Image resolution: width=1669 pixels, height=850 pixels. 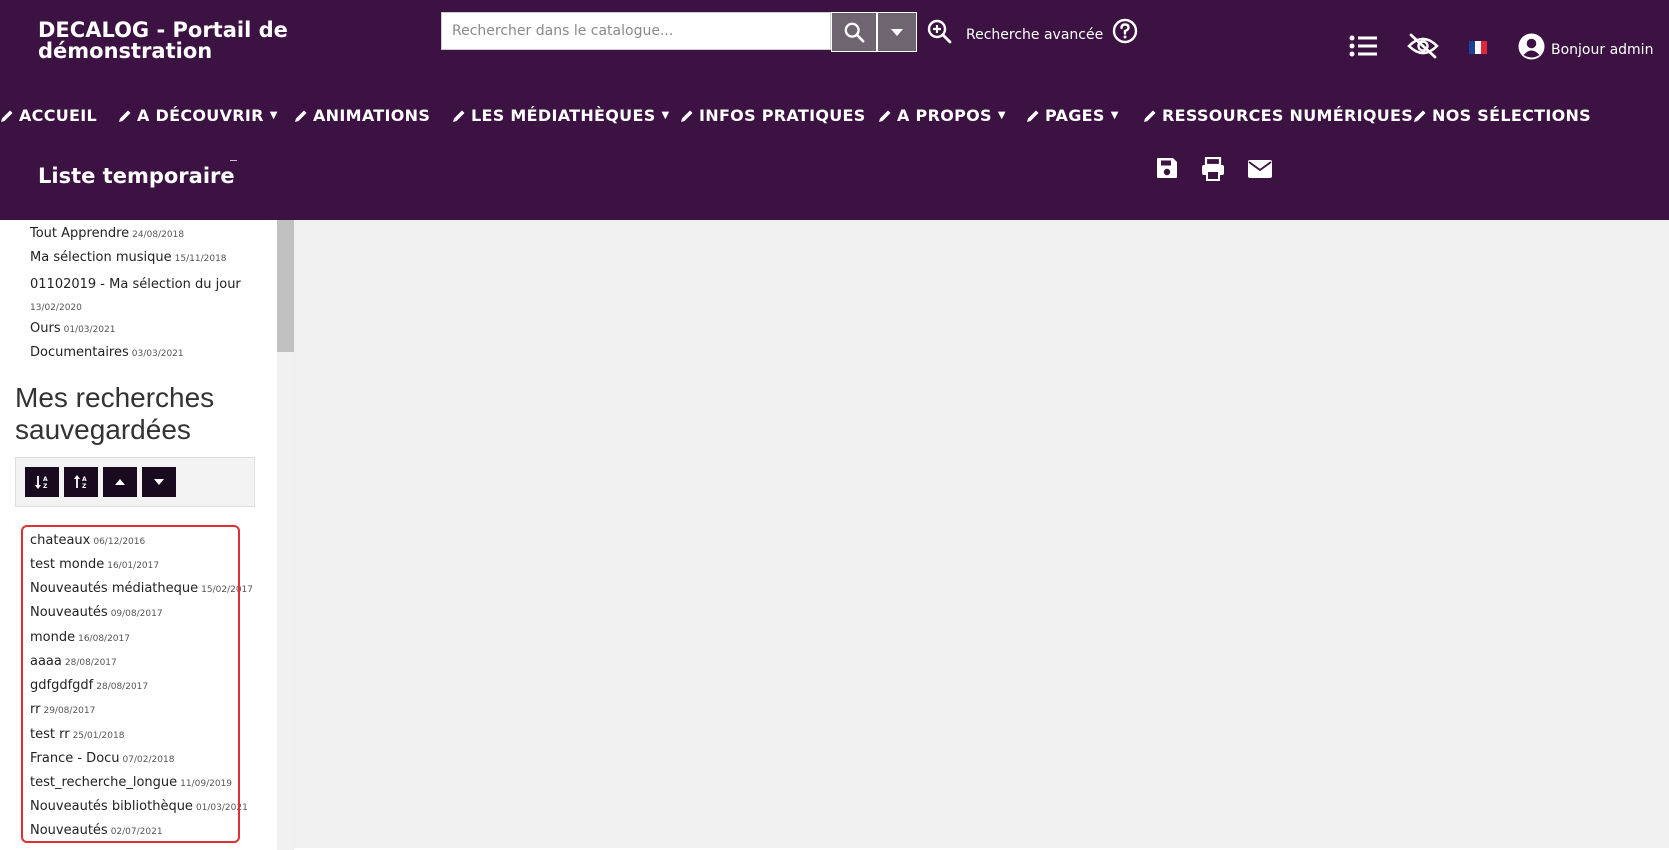 I want to click on selection-item: Ours 01/03/2021, so click(x=72, y=328).